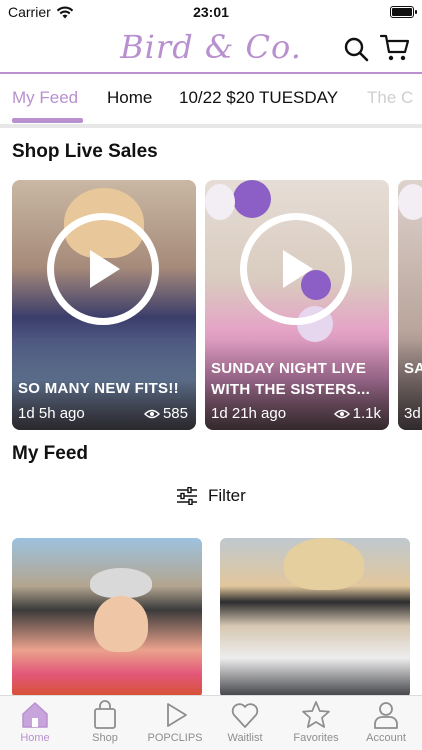  What do you see at coordinates (35, 715) in the screenshot?
I see `home-icon` at bounding box center [35, 715].